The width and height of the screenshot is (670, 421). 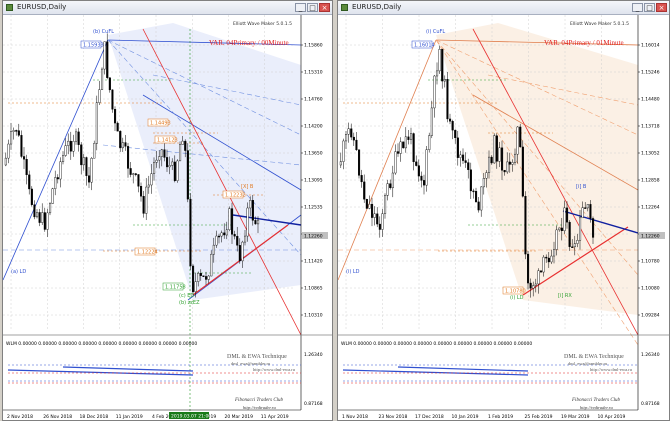 I want to click on wave-label-xb: [X] B, so click(x=247, y=187).